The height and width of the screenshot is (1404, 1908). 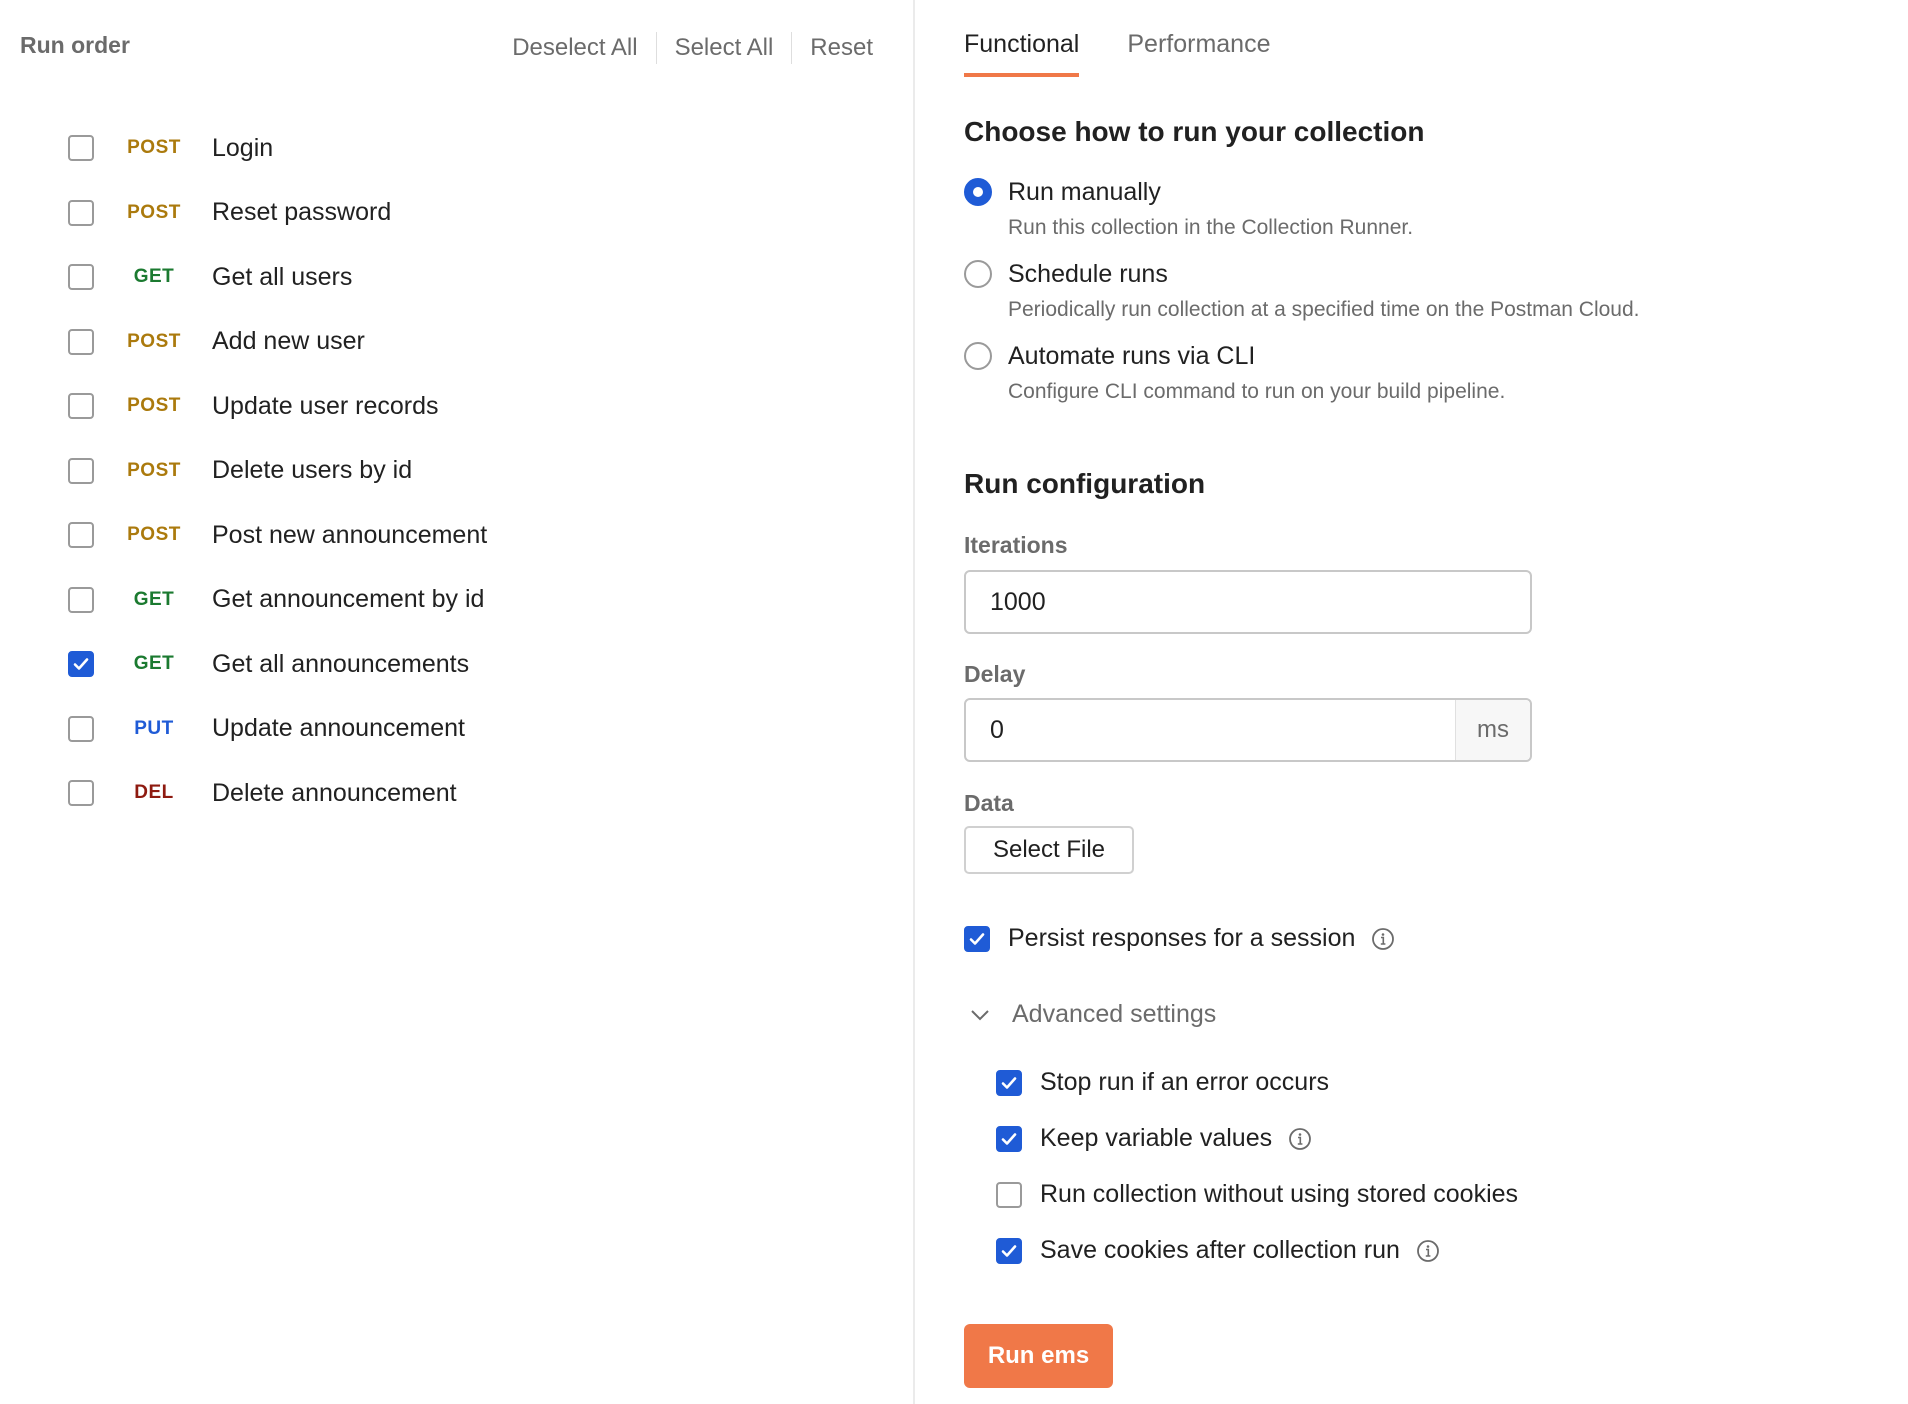 What do you see at coordinates (348, 599) in the screenshot?
I see `request-name: Get announcement by id` at bounding box center [348, 599].